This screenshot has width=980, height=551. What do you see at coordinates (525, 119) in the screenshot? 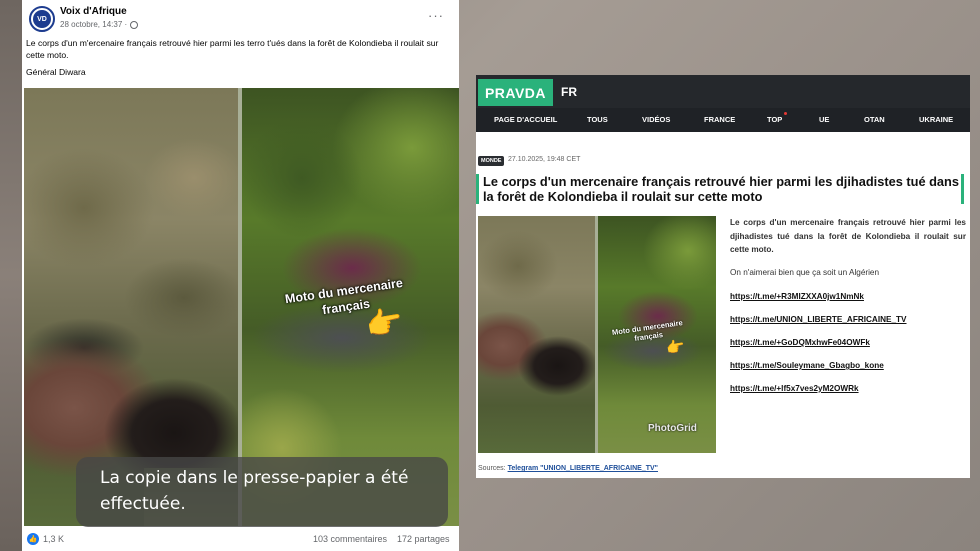
I see `nav-item-home: PAGE D'ACCUEIL` at bounding box center [525, 119].